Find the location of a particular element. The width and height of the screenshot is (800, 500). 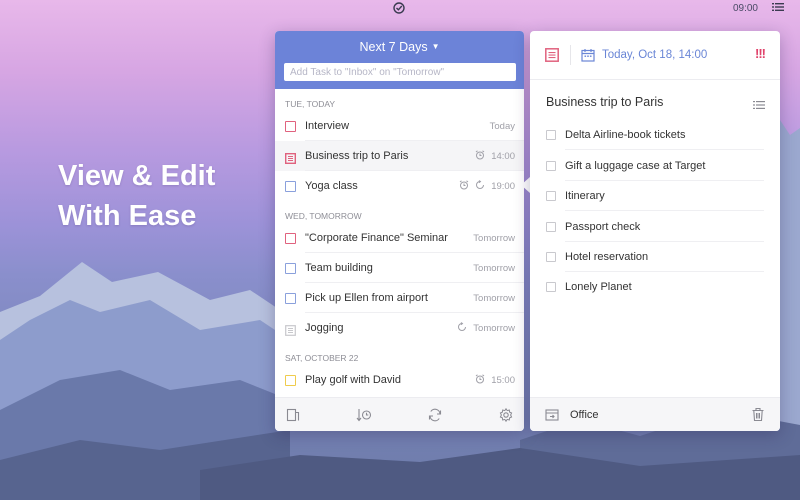

priority-flag: !!! is located at coordinates (760, 53).